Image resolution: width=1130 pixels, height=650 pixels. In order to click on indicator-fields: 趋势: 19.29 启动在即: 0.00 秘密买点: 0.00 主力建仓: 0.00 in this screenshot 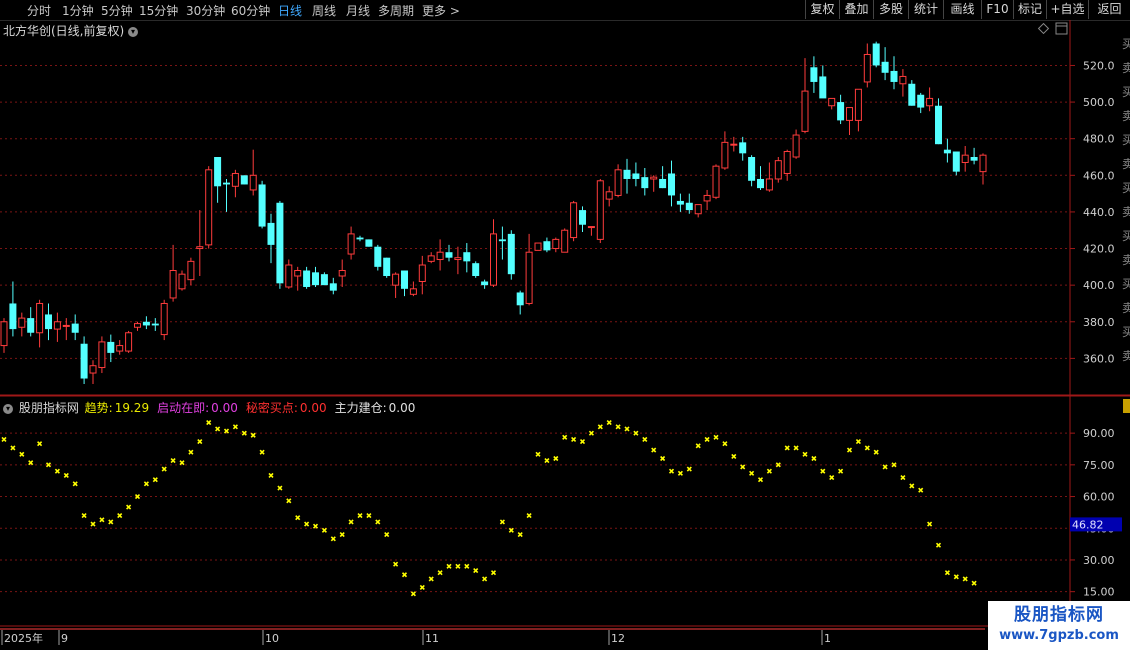, I will do `click(254, 408)`.